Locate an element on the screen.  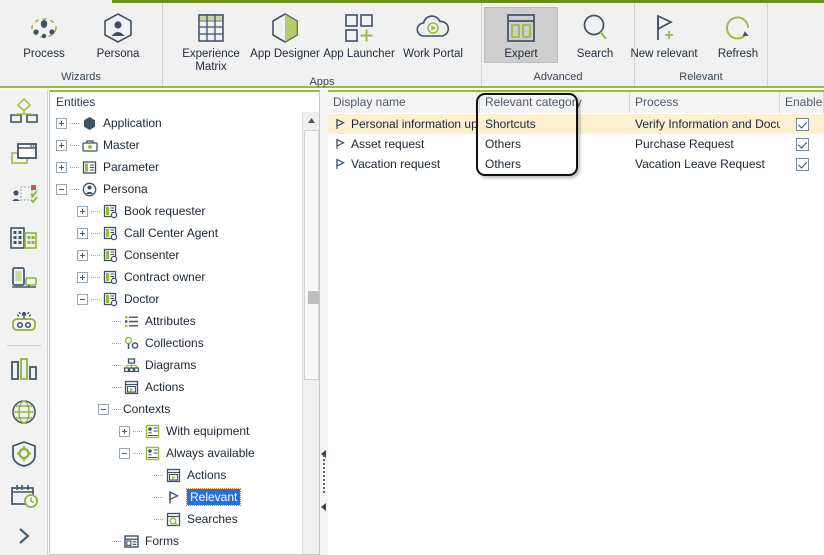
tree-node-label: Contexts is located at coordinates (147, 409).